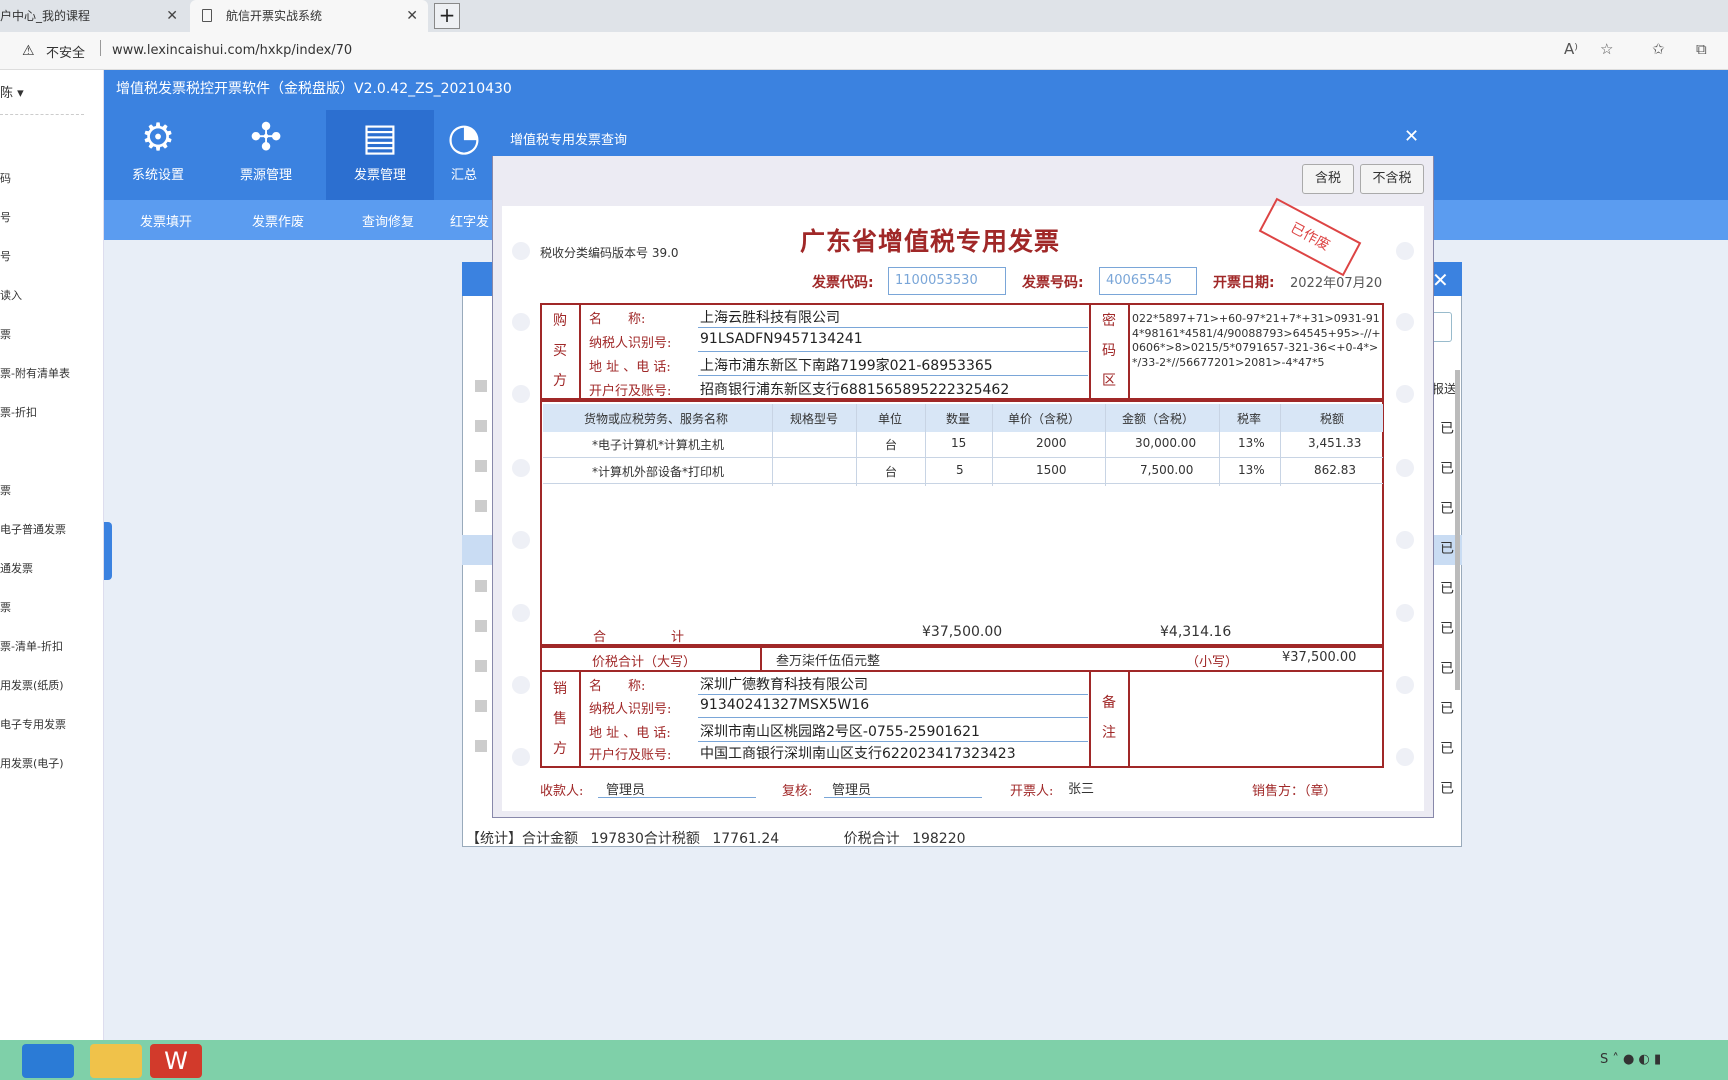 This screenshot has height=1080, width=1728. What do you see at coordinates (32, 763) in the screenshot?
I see `sidebar-item: 用发票(电子)` at bounding box center [32, 763].